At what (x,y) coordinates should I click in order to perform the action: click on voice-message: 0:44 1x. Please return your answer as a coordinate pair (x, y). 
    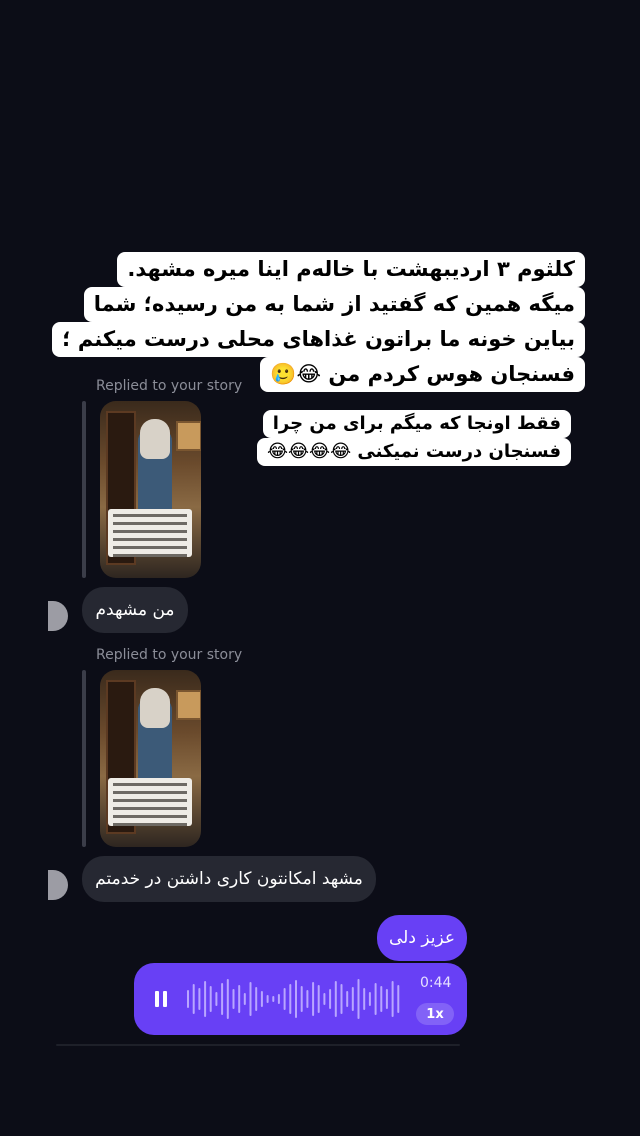
    Looking at the image, I should click on (300, 999).